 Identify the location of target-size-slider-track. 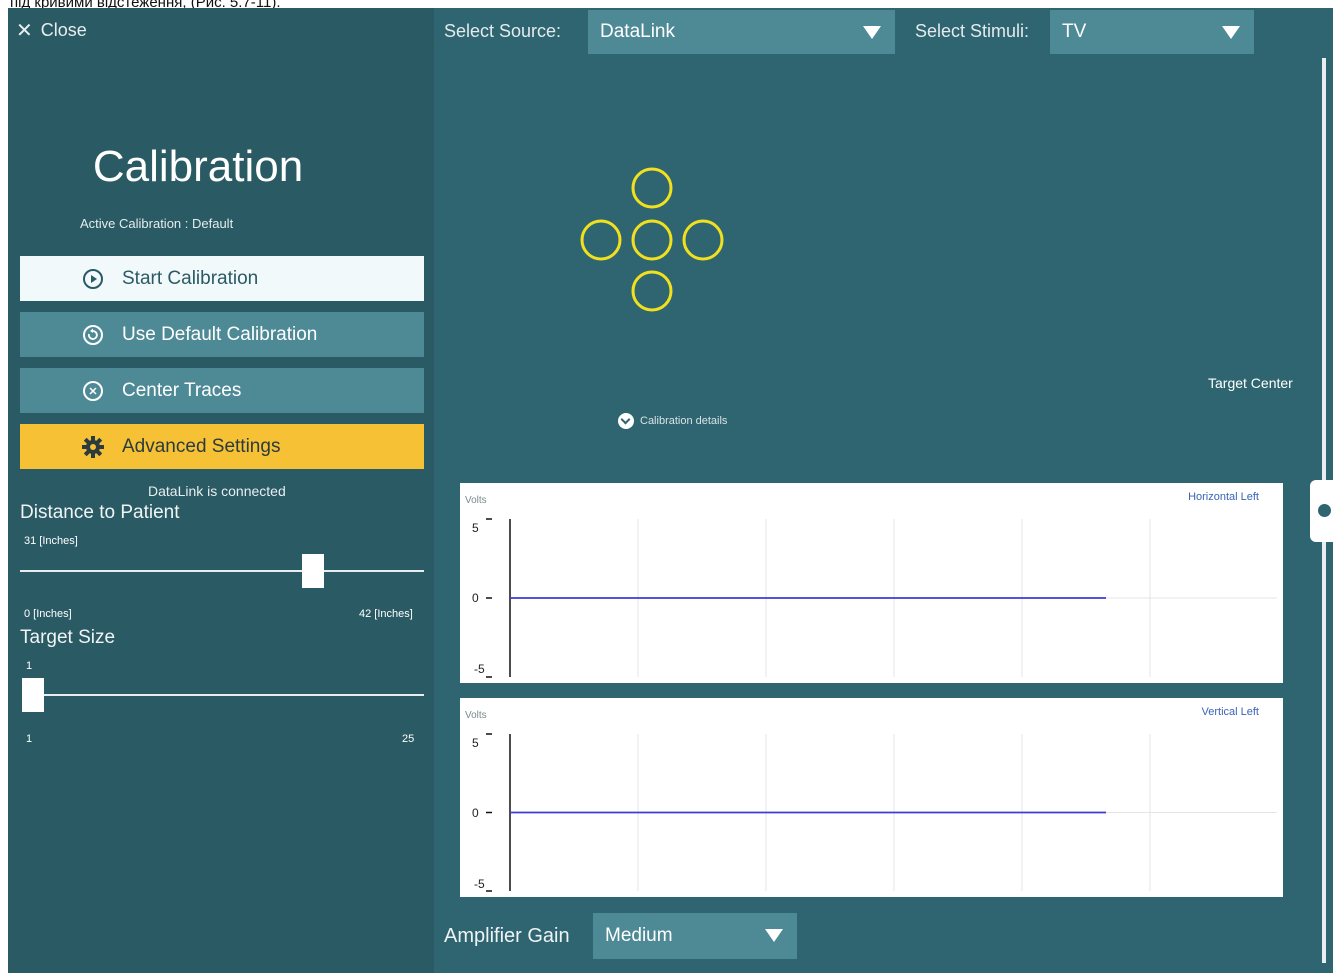
(223, 695).